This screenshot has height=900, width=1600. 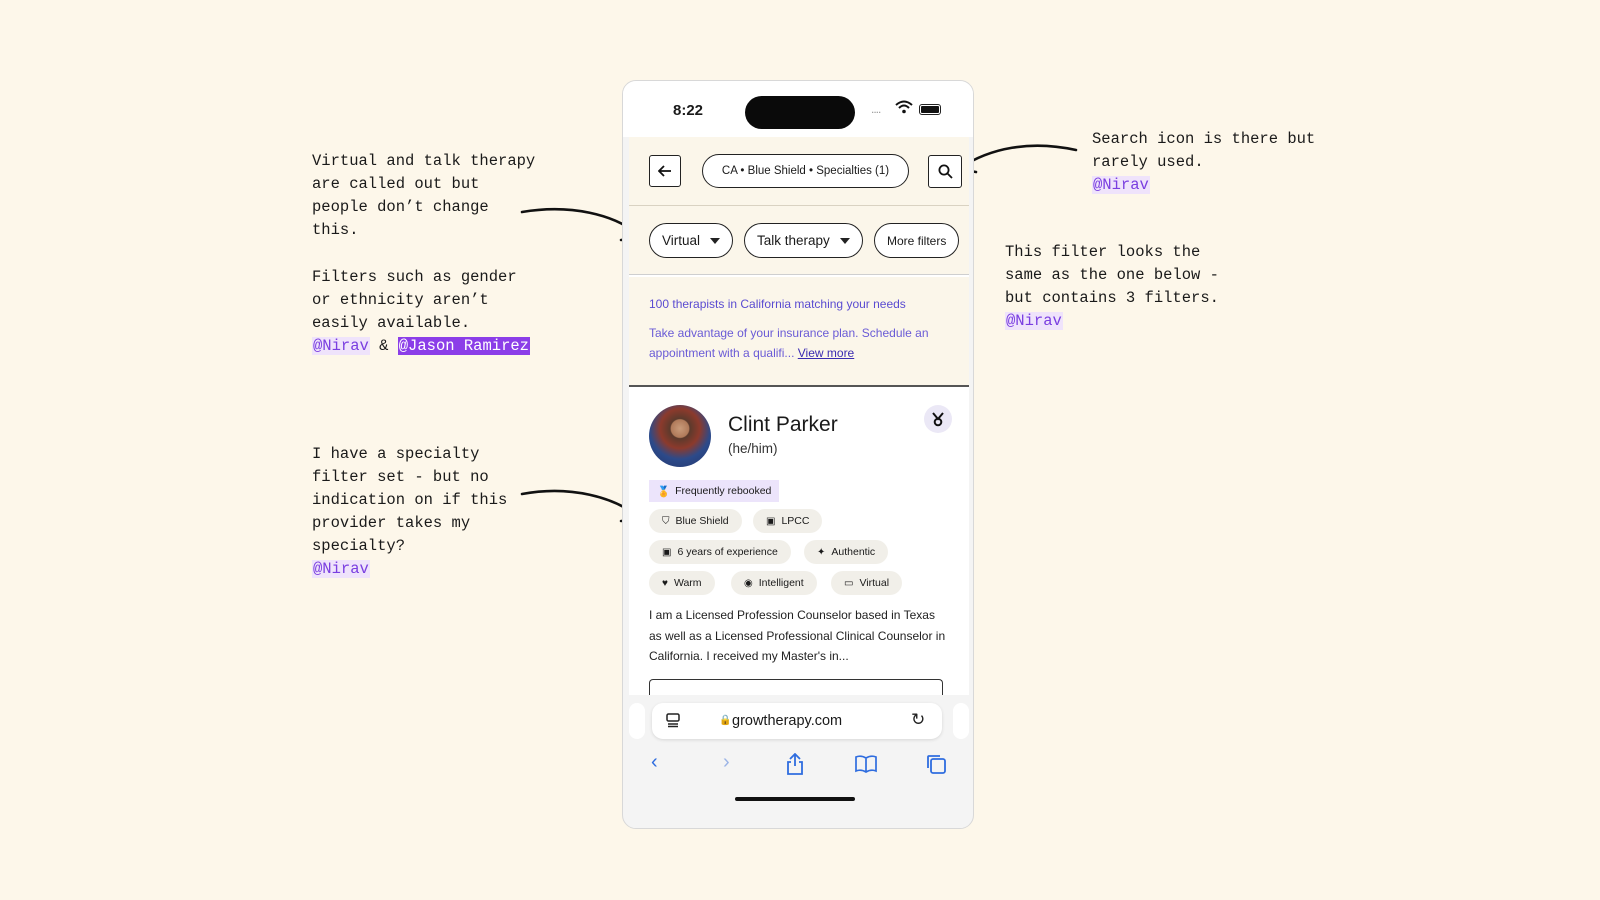 What do you see at coordinates (666, 521) in the screenshot?
I see `shield-icon: ⛉` at bounding box center [666, 521].